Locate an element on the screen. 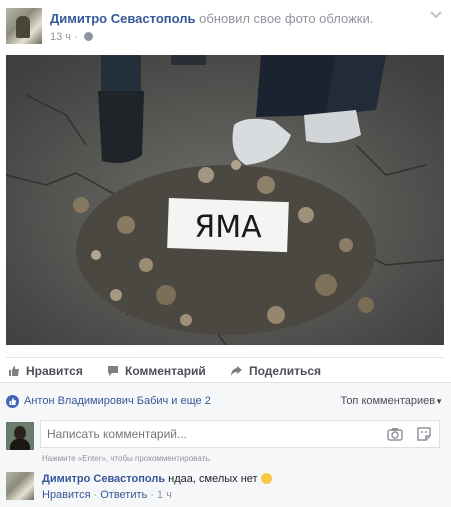  like-button-label: Нравится is located at coordinates (54, 371).